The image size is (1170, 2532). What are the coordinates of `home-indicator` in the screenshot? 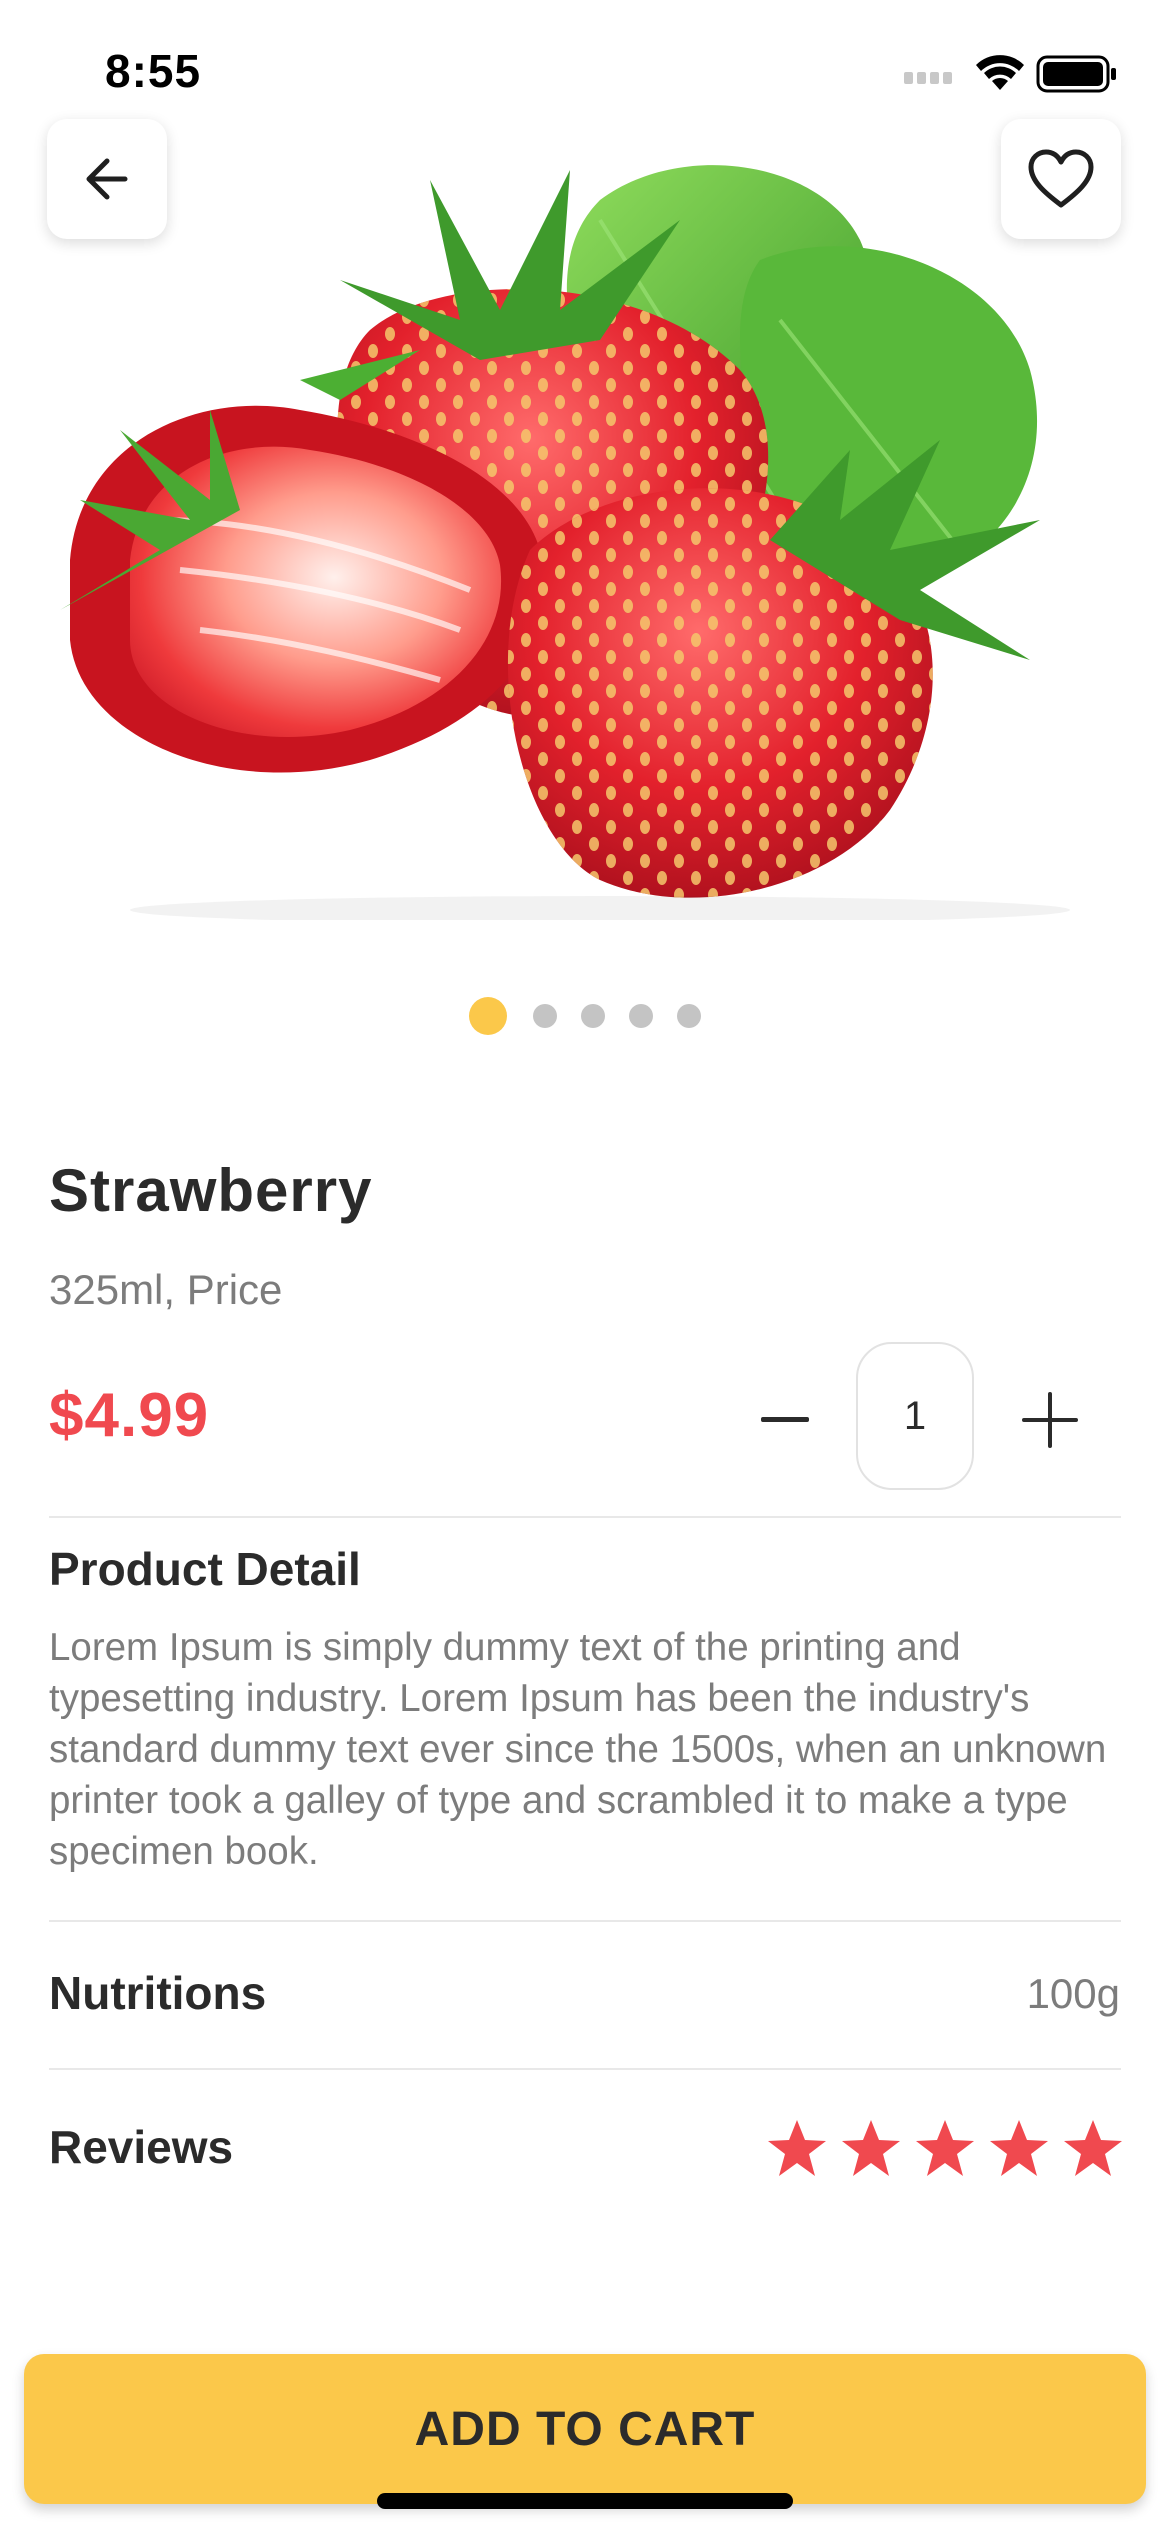 It's located at (585, 2501).